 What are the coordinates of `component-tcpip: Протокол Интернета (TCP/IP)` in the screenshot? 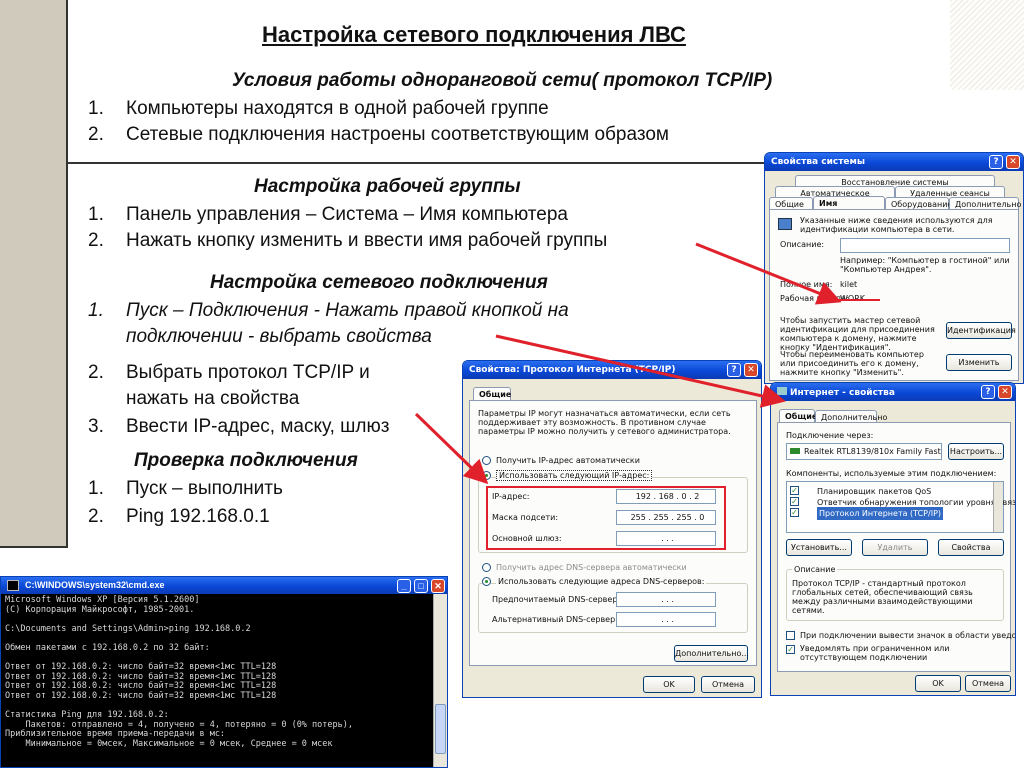 It's located at (880, 513).